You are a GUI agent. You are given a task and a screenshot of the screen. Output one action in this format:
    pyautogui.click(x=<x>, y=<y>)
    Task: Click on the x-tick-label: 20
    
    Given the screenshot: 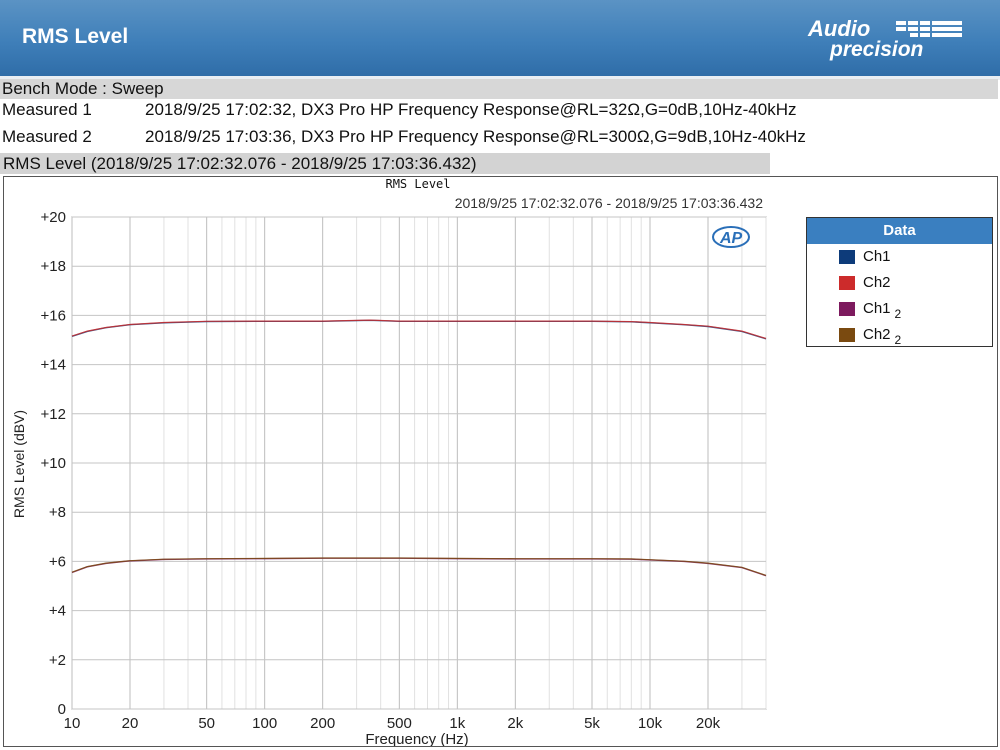 What is the action you would take?
    pyautogui.click(x=130, y=723)
    